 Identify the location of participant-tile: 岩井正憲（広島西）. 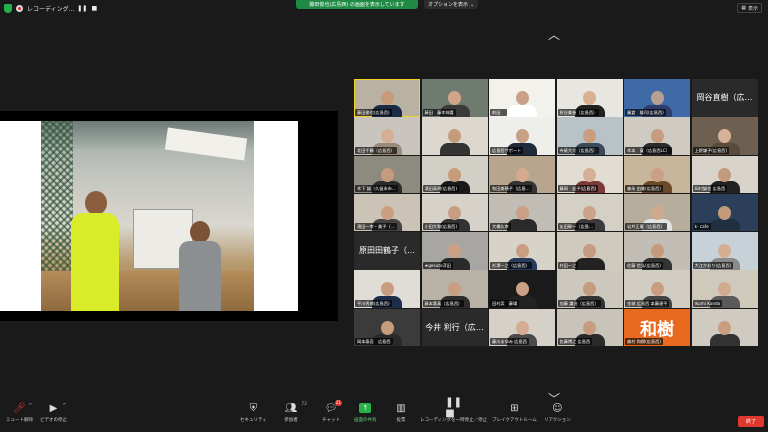
(657, 212).